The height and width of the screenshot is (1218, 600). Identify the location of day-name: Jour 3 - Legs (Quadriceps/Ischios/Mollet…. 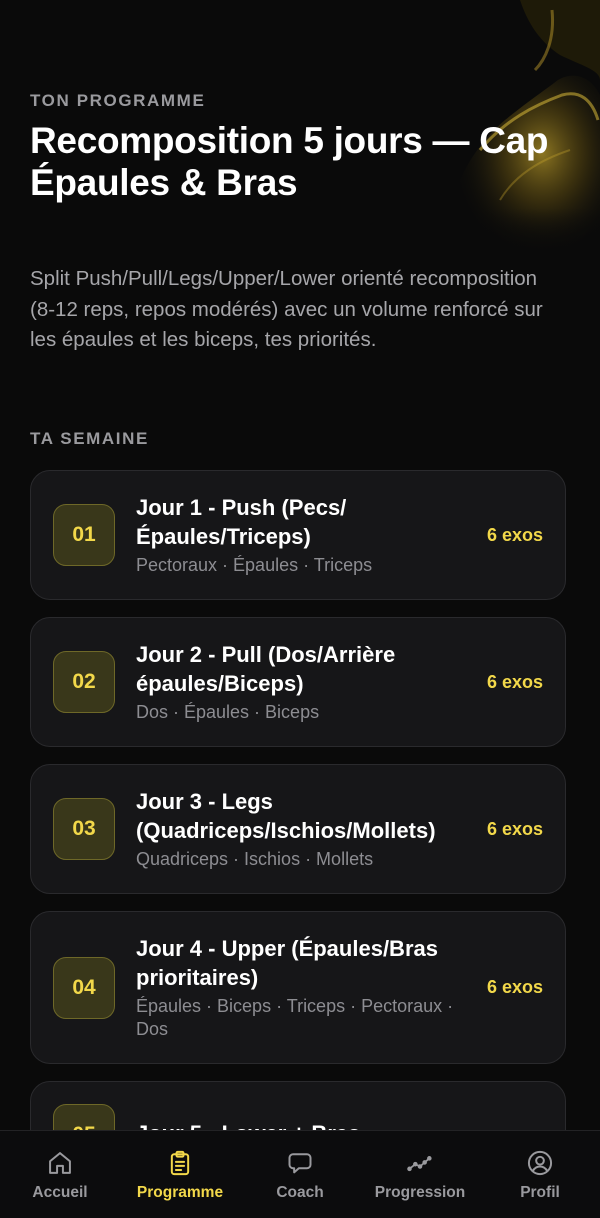
(286, 816).